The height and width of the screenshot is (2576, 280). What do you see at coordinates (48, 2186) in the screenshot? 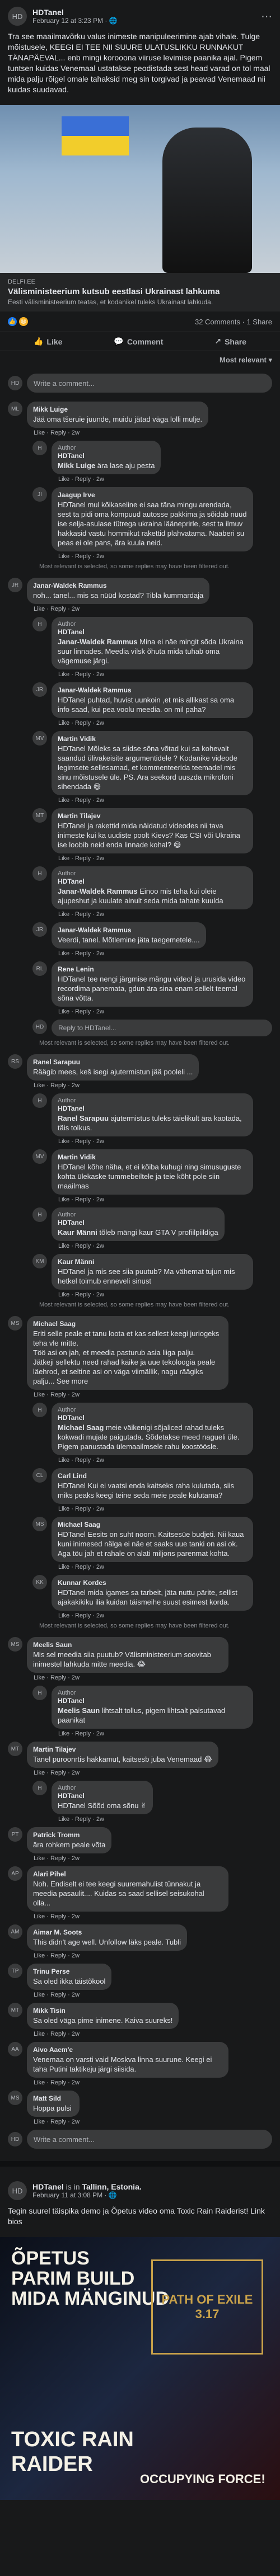
I see `post-2-author: HDTanel` at bounding box center [48, 2186].